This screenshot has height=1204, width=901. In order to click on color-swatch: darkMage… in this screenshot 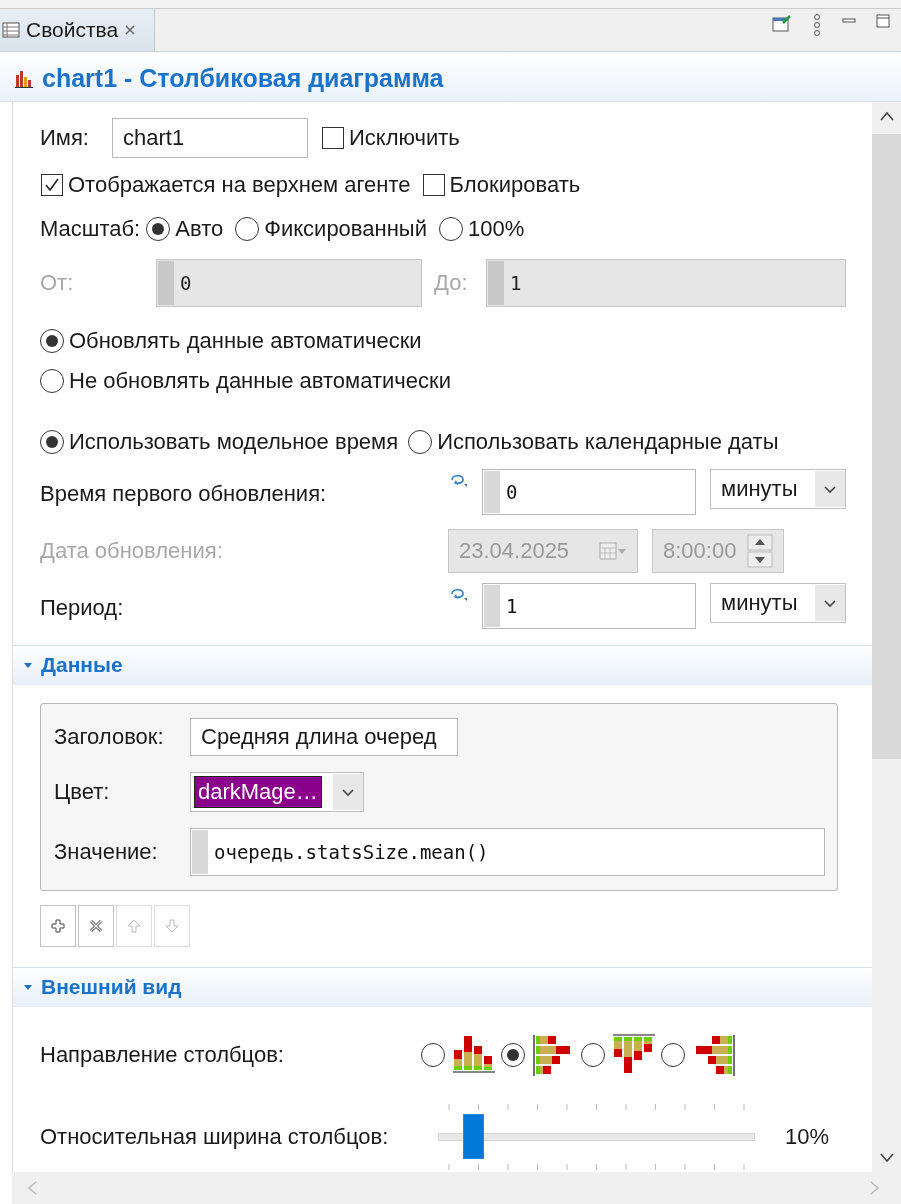, I will do `click(258, 791)`.